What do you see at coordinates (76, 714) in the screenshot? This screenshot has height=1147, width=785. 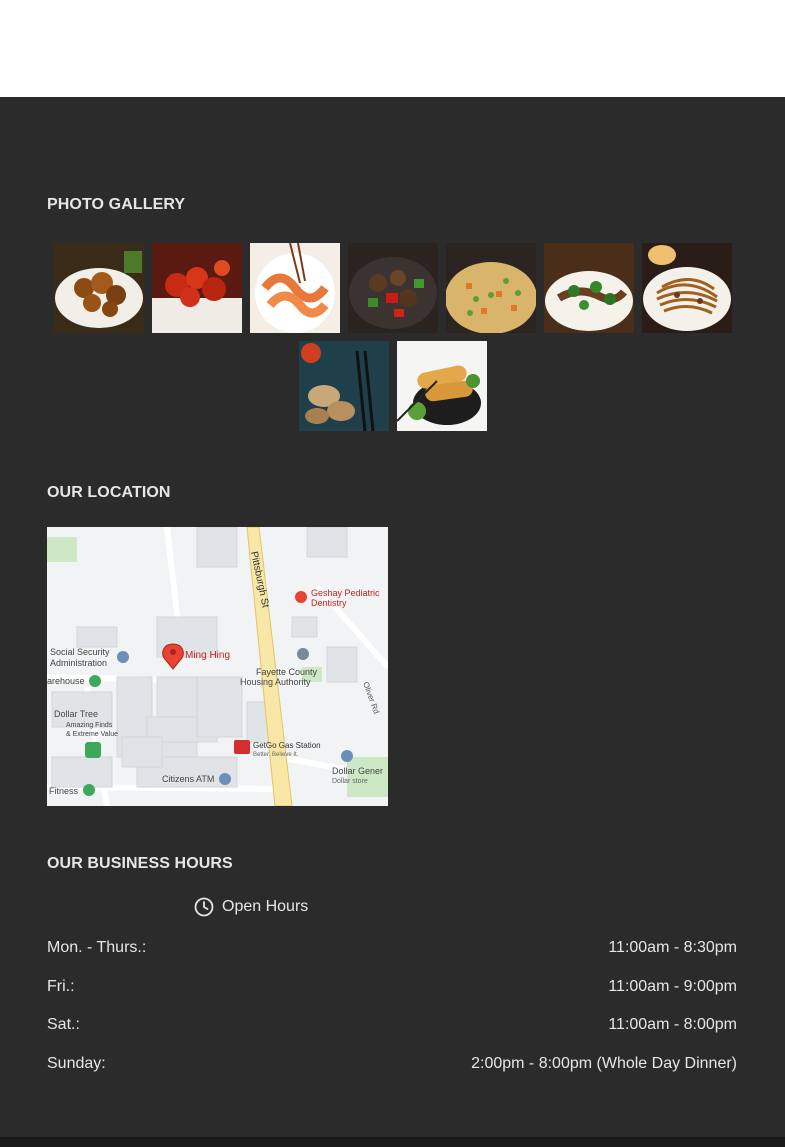 I see `map-poi-dollar-tree: Dollar Tree` at bounding box center [76, 714].